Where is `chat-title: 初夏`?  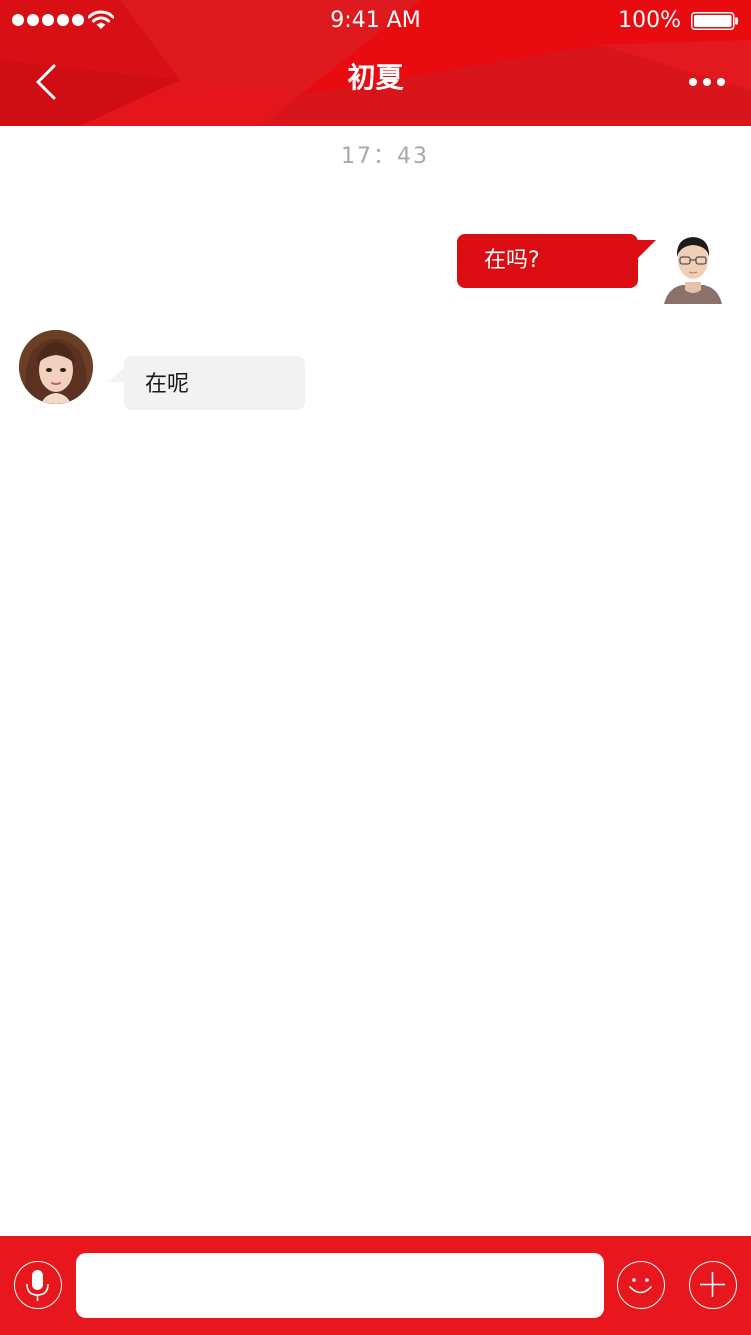
chat-title: 初夏 is located at coordinates (375, 77).